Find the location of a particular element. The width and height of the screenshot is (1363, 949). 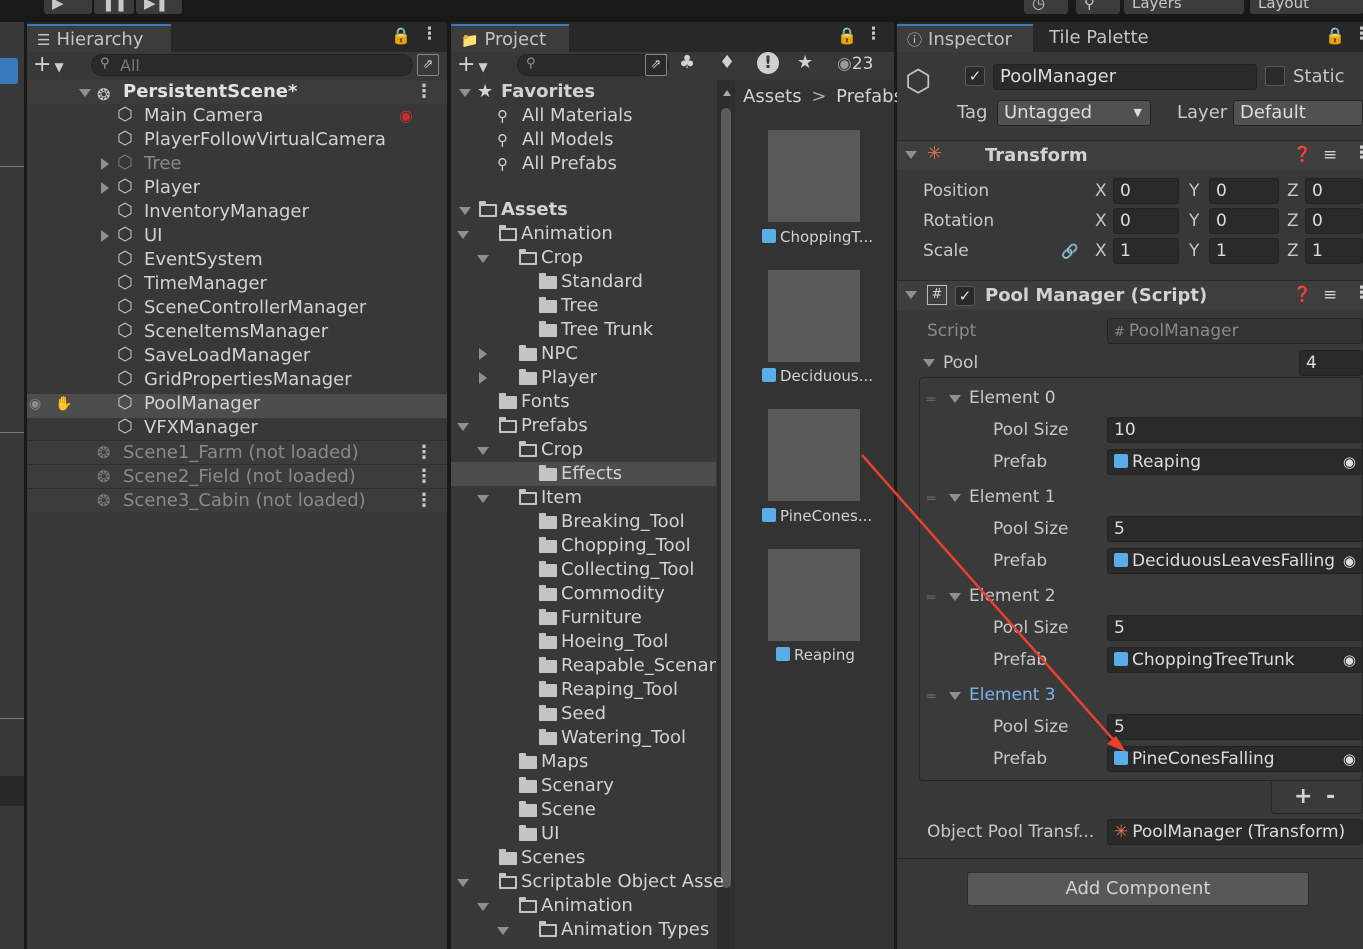

hierarchy-item: ⬡ Player is located at coordinates (237, 188).